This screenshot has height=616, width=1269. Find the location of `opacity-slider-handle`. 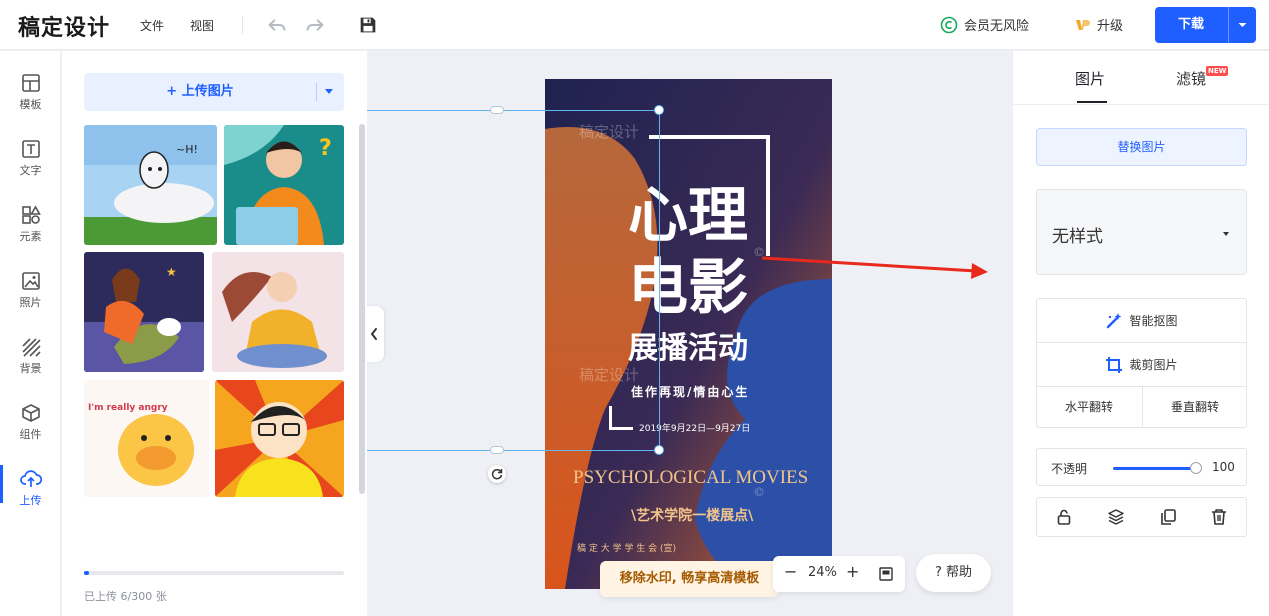

opacity-slider-handle is located at coordinates (1196, 468).